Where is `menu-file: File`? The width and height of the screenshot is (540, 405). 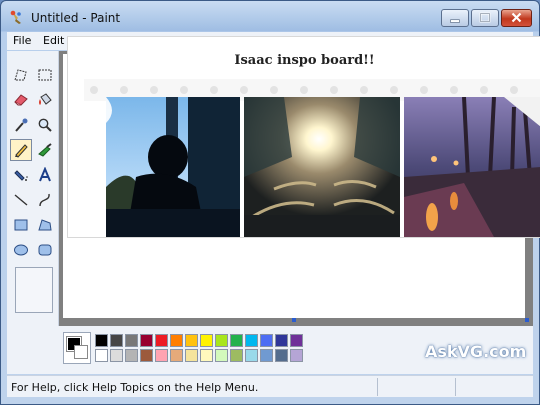 menu-file: File is located at coordinates (22, 40).